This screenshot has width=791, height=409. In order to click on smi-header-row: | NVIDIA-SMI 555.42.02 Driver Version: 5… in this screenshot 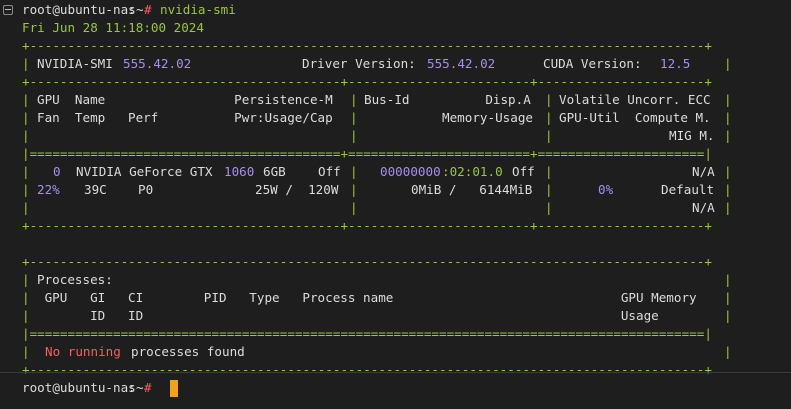, I will do `click(377, 64)`.